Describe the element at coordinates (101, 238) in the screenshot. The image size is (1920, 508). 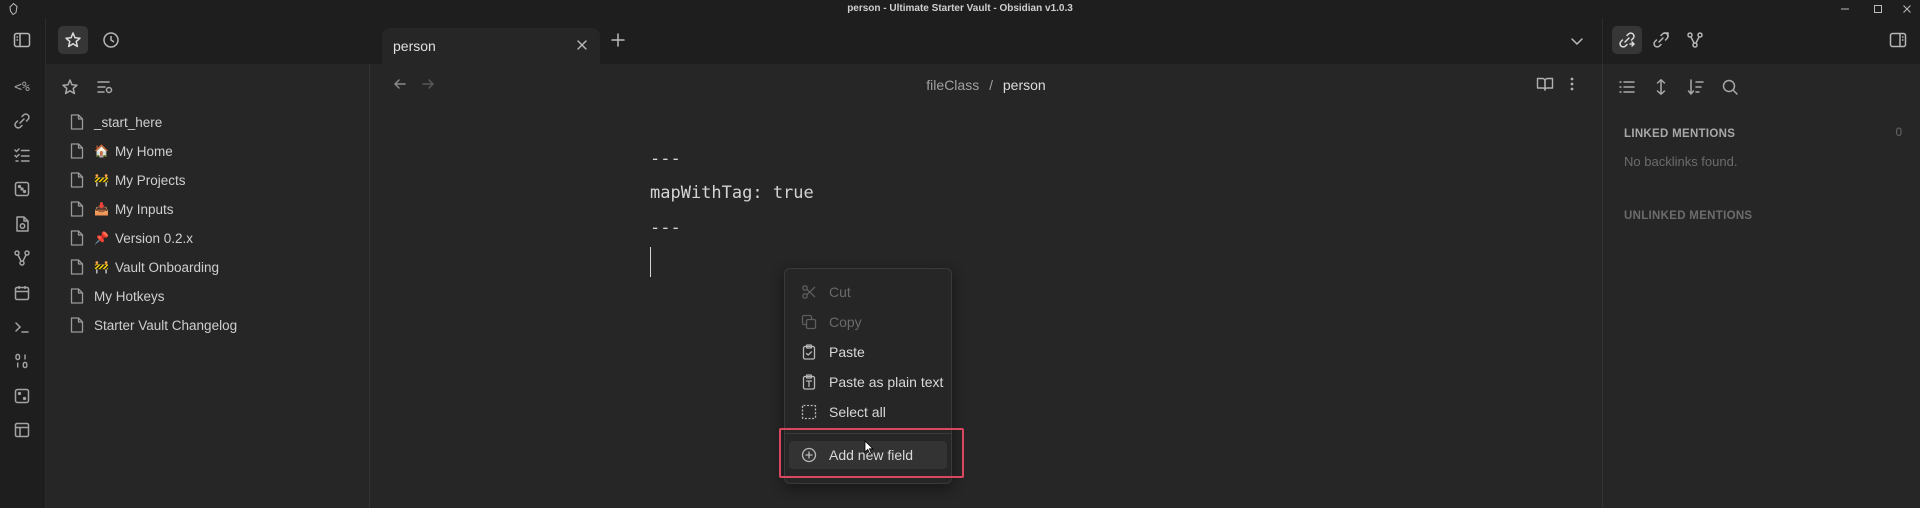
I see `pushpin-emoji-icon: 📌` at that location.